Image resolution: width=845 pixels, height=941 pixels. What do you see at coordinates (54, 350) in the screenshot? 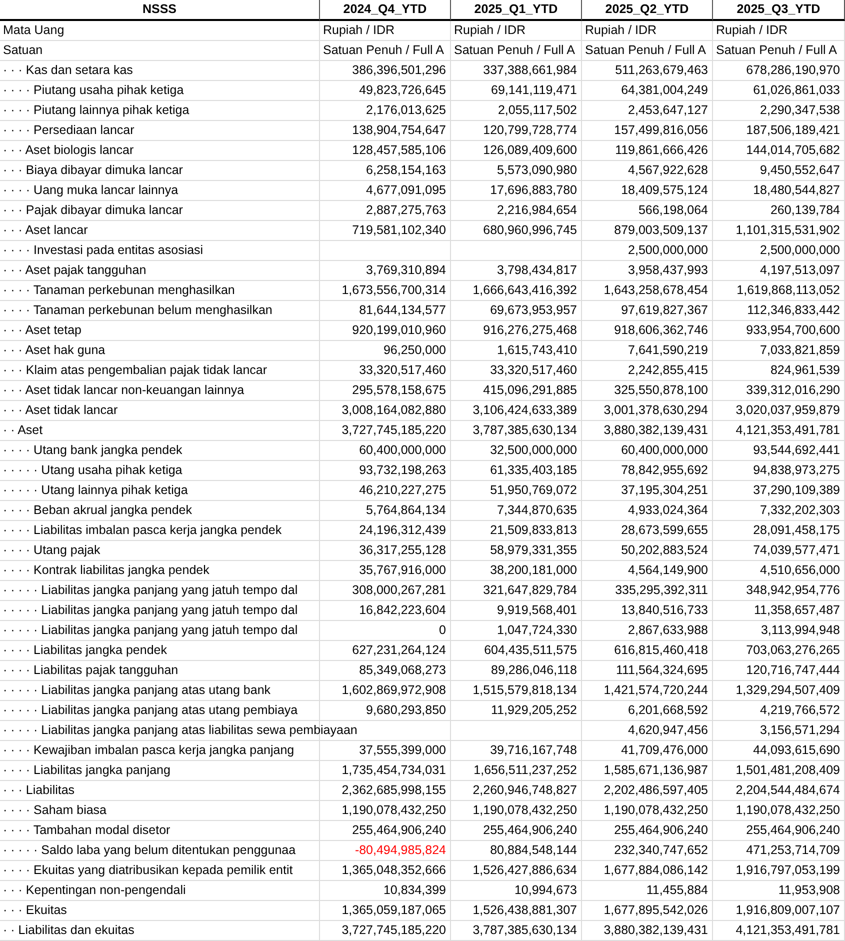
I see `row-label: · · · Aset hak guna` at bounding box center [54, 350].